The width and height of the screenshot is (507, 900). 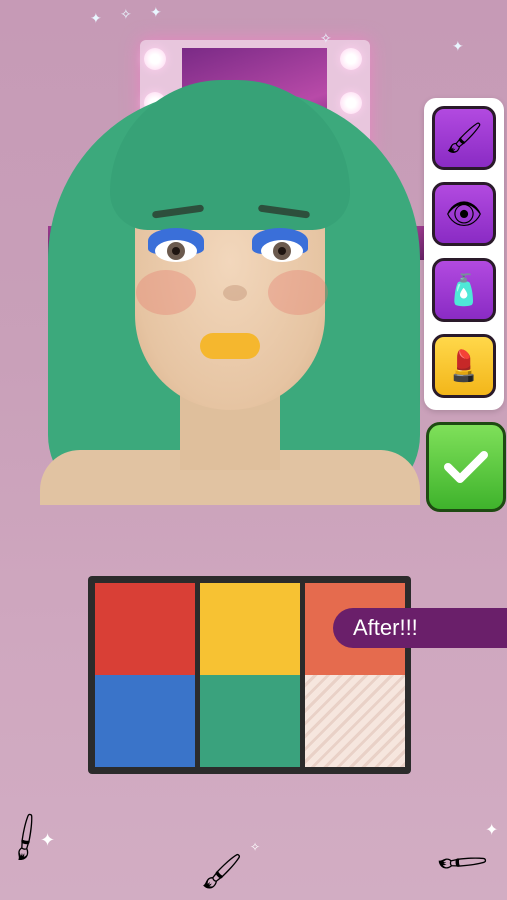 I want to click on brush-icon: 🖌, so click(x=464, y=138).